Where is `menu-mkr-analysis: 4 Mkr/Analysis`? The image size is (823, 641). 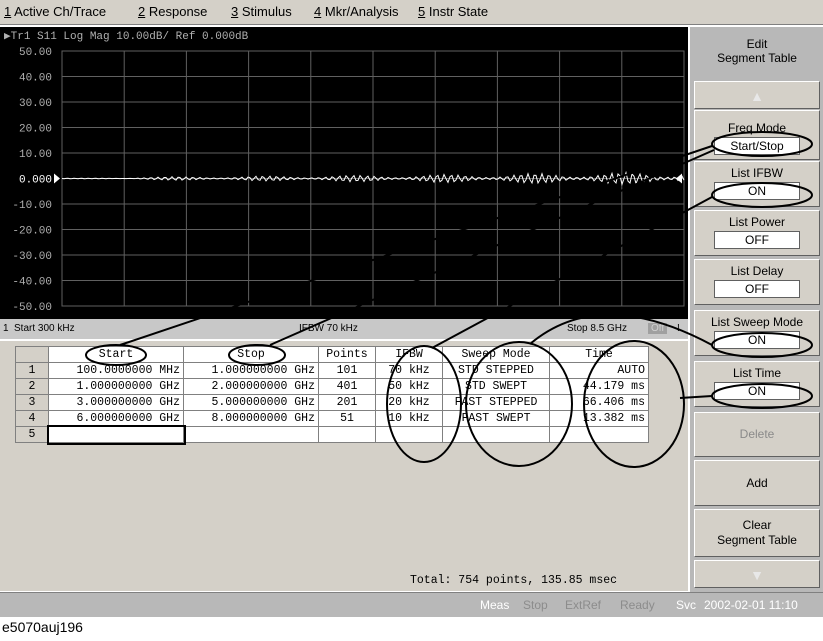
menu-mkr-analysis: 4 Mkr/Analysis is located at coordinates (356, 11).